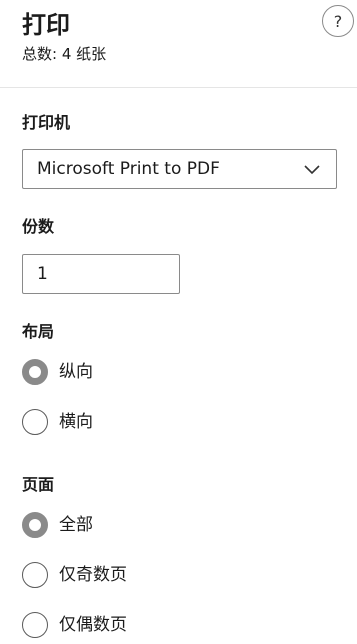 Image resolution: width=357 pixels, height=644 pixels. Describe the element at coordinates (76, 372) in the screenshot. I see `radio-label-portrait: 纵向` at that location.